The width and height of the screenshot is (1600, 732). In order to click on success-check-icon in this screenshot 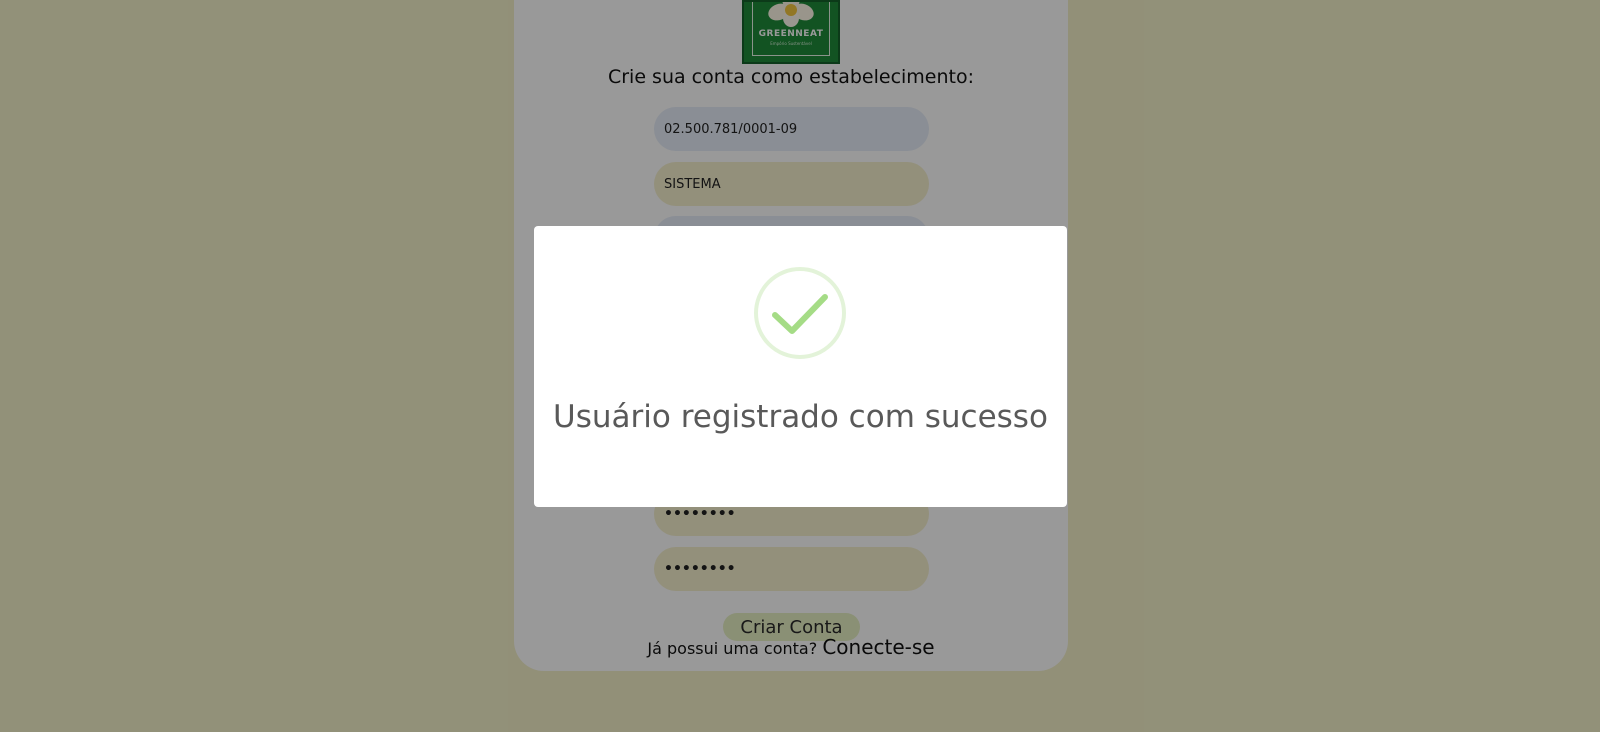, I will do `click(800, 313)`.